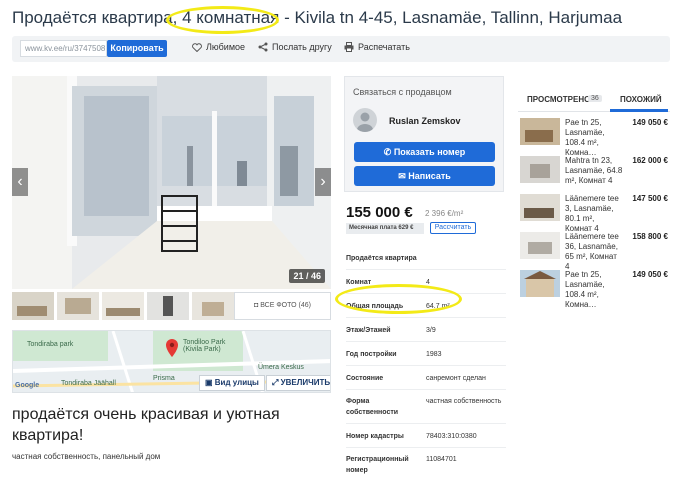  I want to click on tab-viewed: ПРОСМОТРЕНО, so click(558, 99).